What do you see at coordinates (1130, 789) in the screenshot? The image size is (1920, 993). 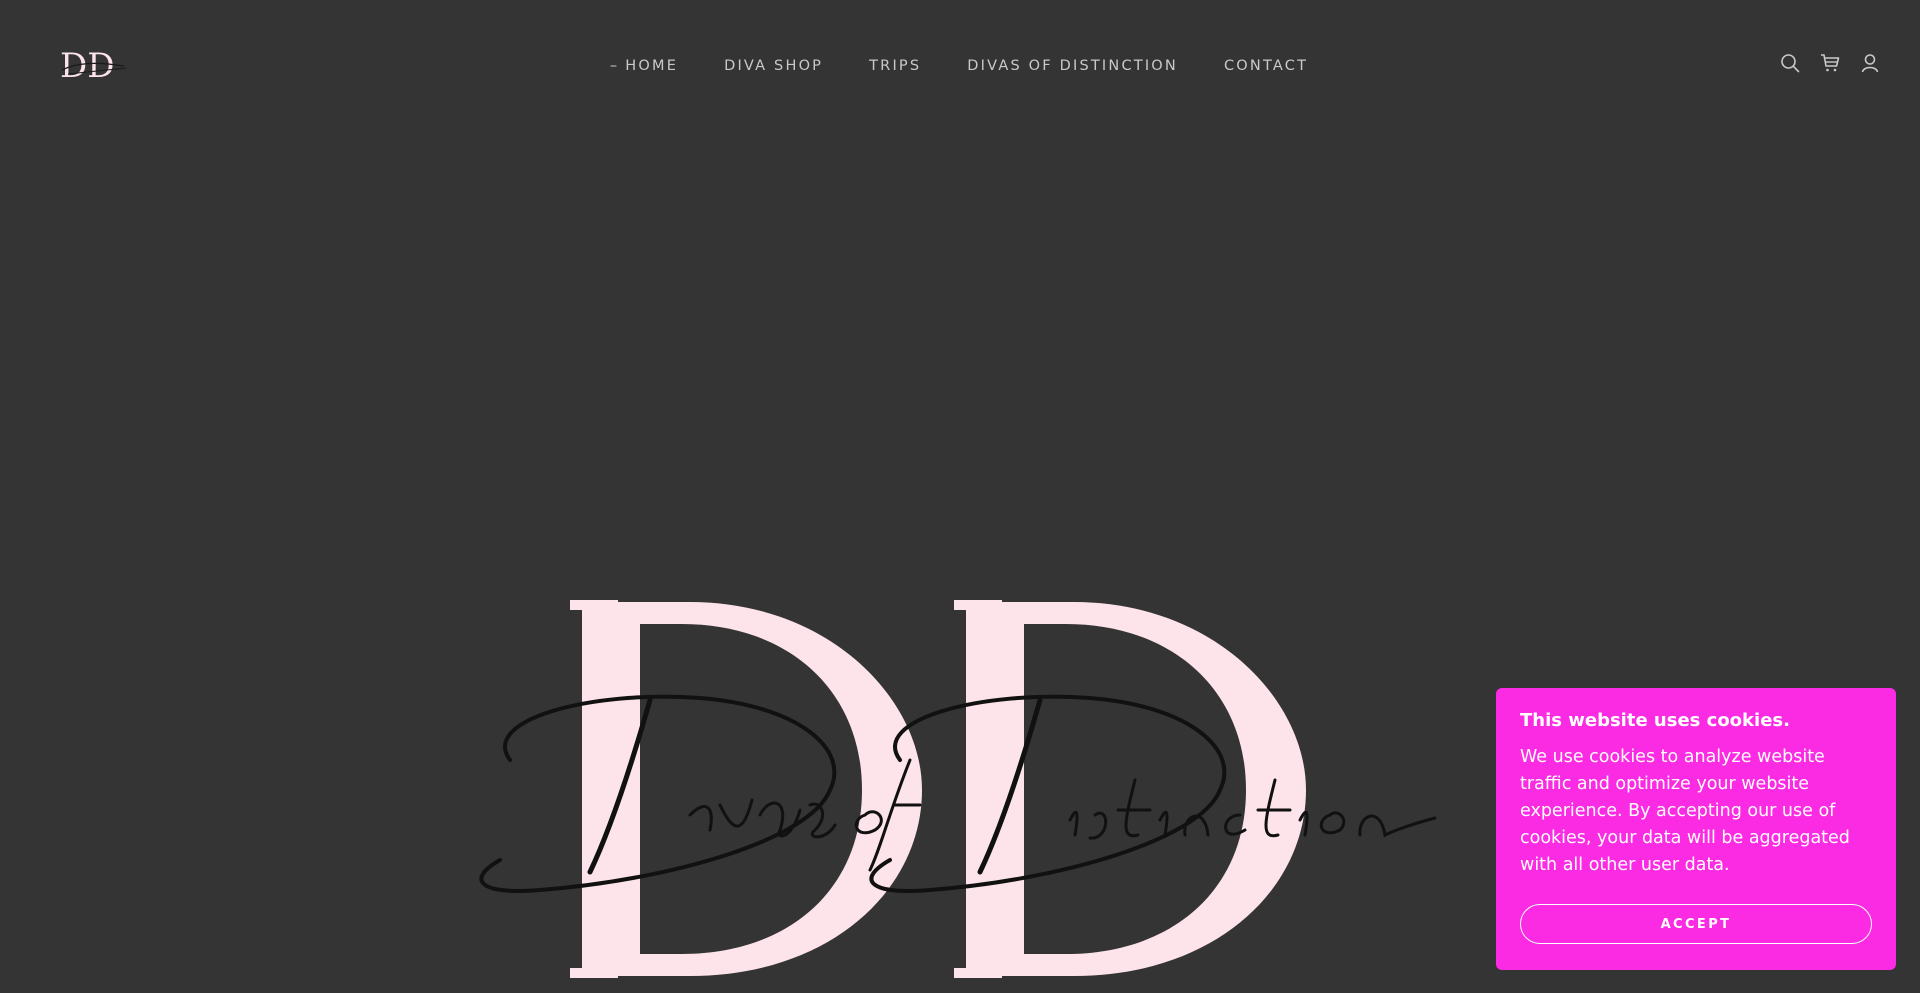 I see `letter-d-right` at bounding box center [1130, 789].